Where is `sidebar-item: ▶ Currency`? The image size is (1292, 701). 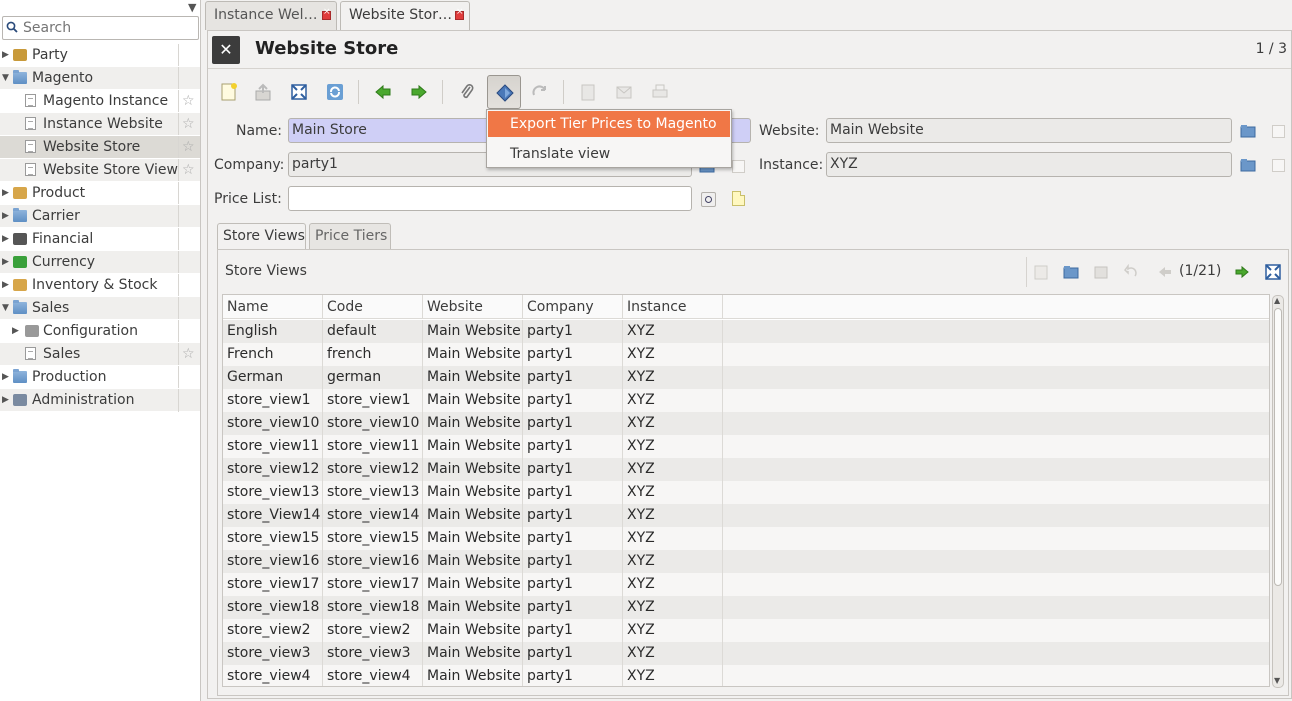
sidebar-item: ▶ Currency is located at coordinates (100, 262).